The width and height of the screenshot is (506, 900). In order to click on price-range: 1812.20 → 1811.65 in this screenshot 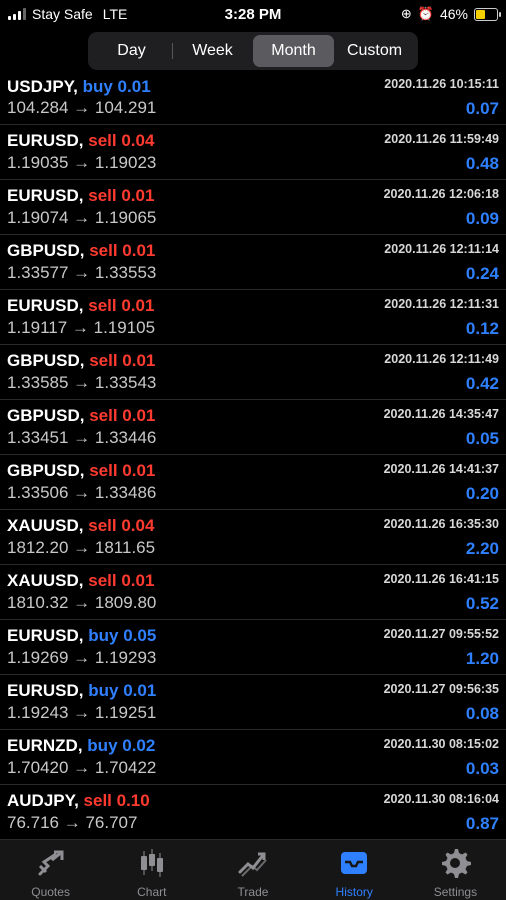, I will do `click(81, 547)`.